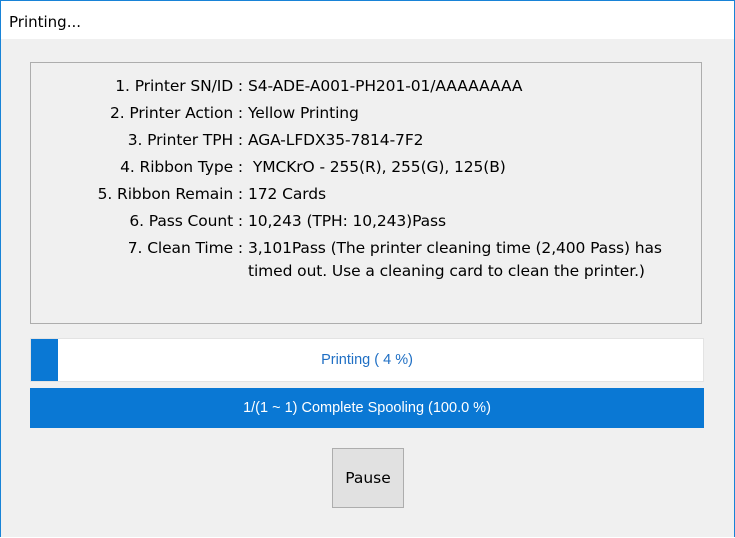 The height and width of the screenshot is (538, 735). I want to click on pause-button: Pause, so click(368, 478).